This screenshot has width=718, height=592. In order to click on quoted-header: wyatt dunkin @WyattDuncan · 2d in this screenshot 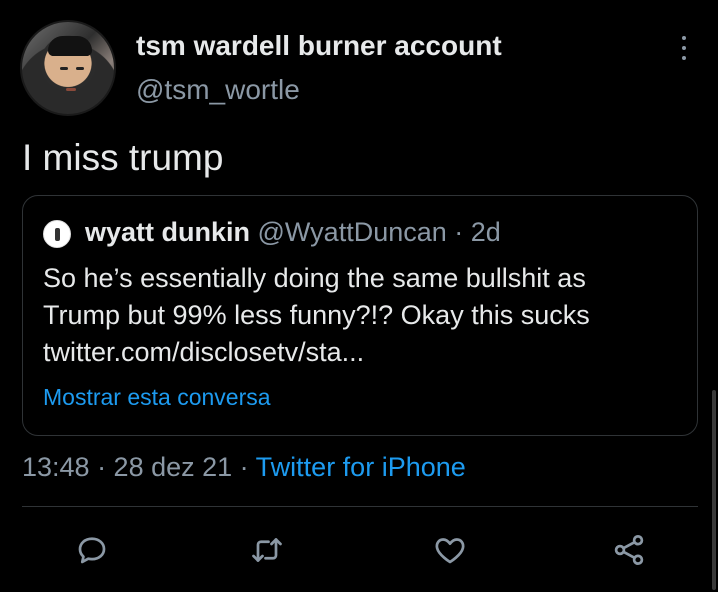, I will do `click(293, 232)`.